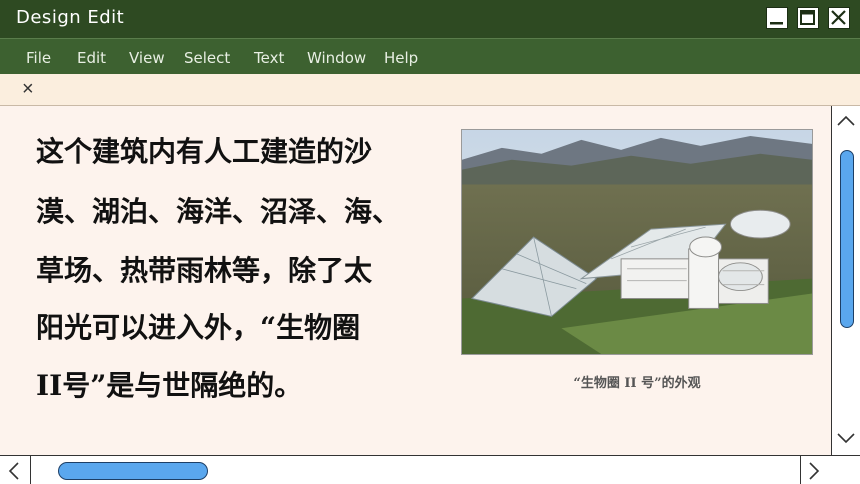 Image resolution: width=860 pixels, height=484 pixels. I want to click on menu-view: View, so click(147, 58).